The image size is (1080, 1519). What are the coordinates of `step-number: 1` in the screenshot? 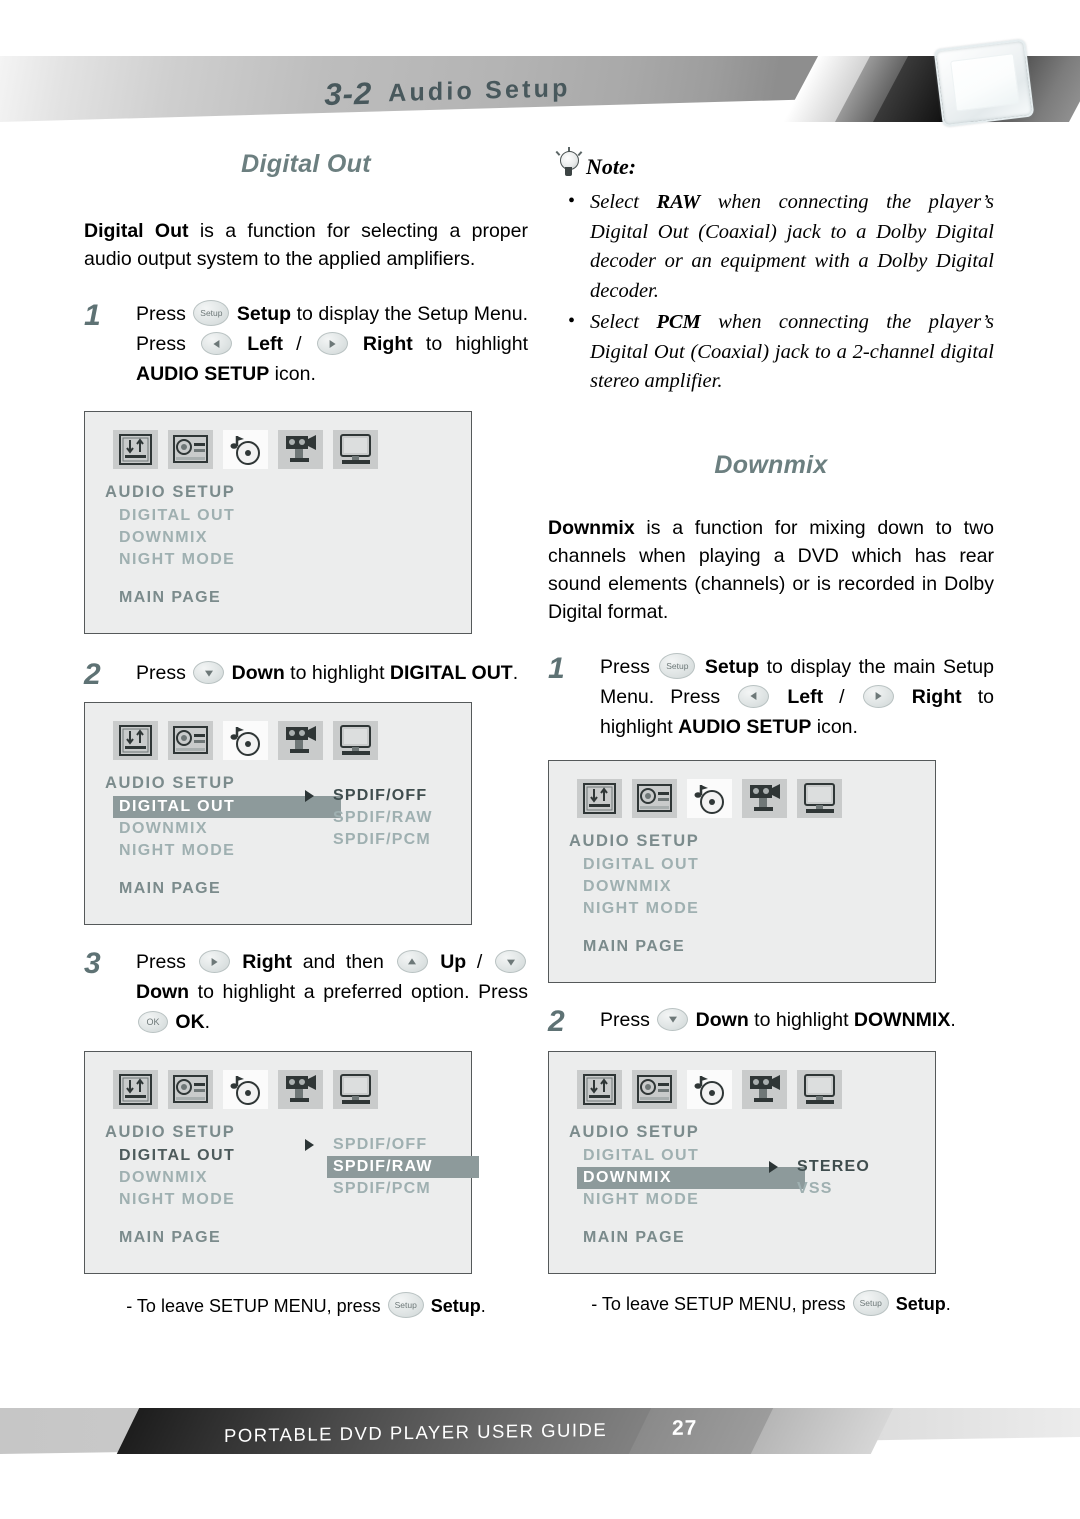 It's located at (556, 668).